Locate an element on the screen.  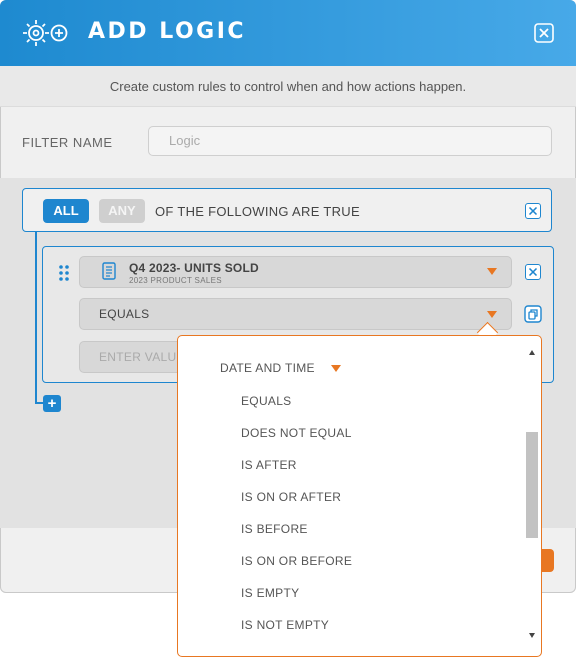
dropdown-option: IS AFTER is located at coordinates (269, 465).